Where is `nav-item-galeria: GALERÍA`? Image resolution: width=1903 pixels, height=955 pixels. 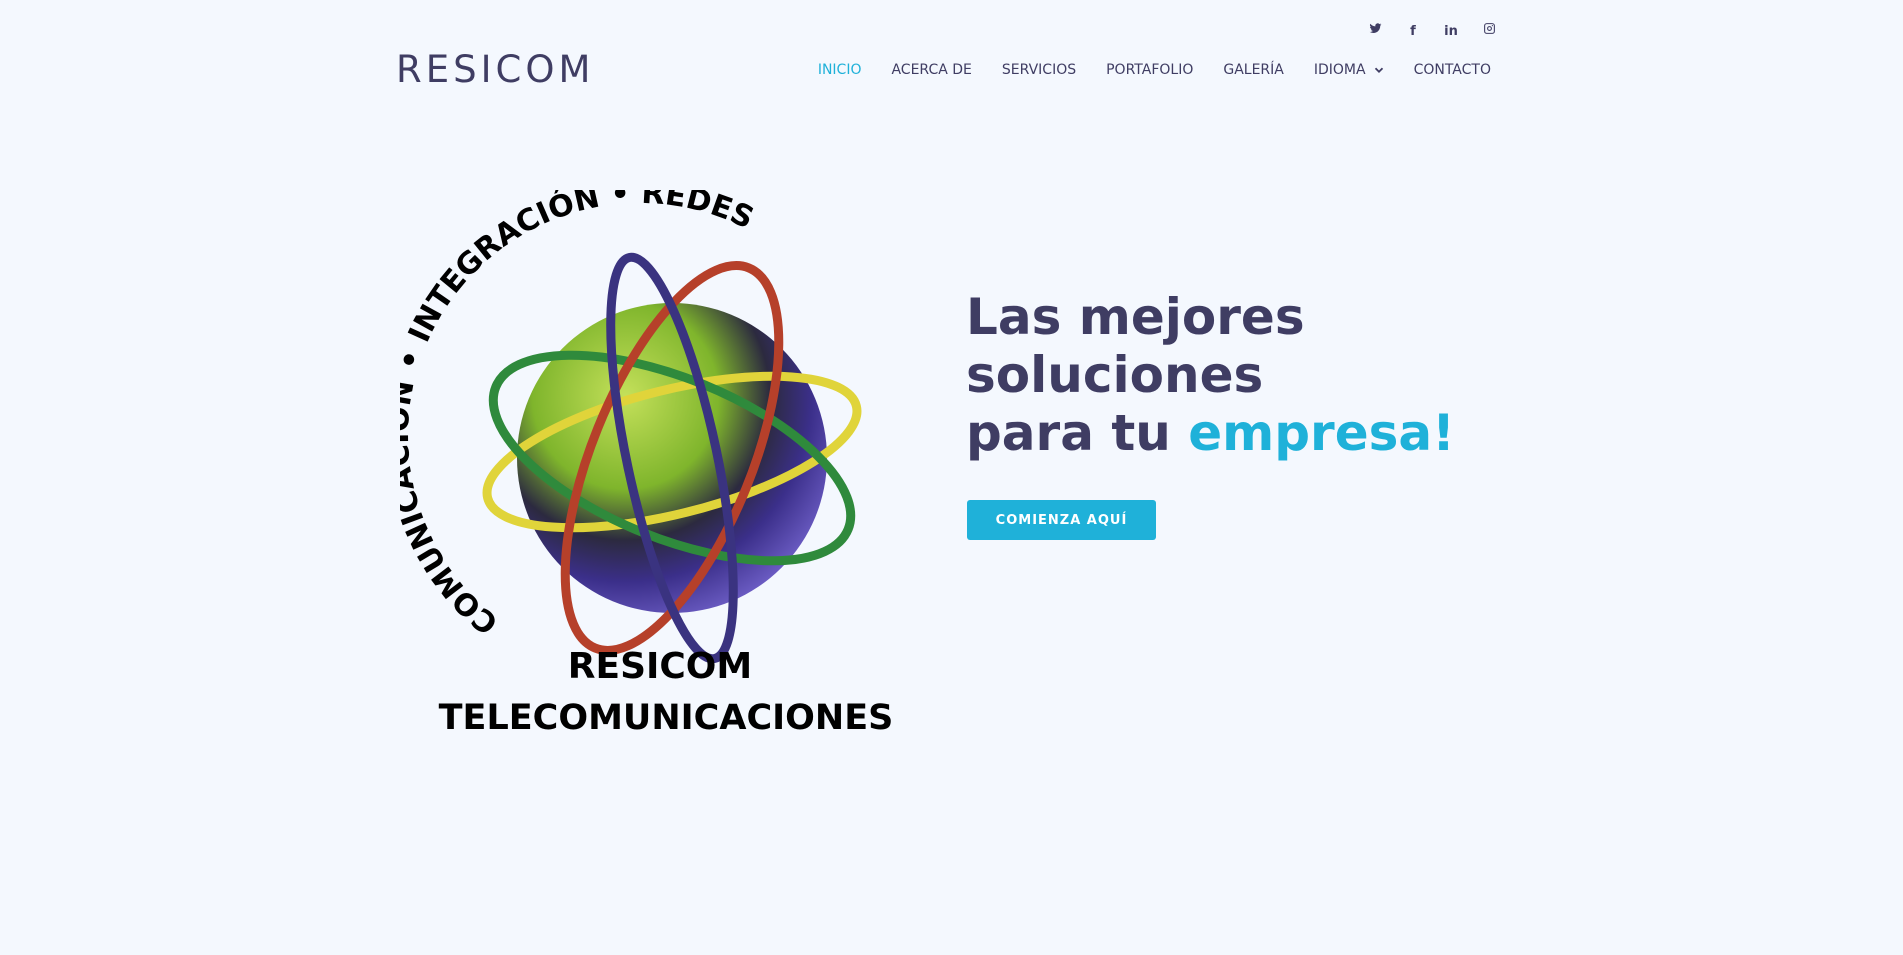 nav-item-galeria: GALERÍA is located at coordinates (1253, 70).